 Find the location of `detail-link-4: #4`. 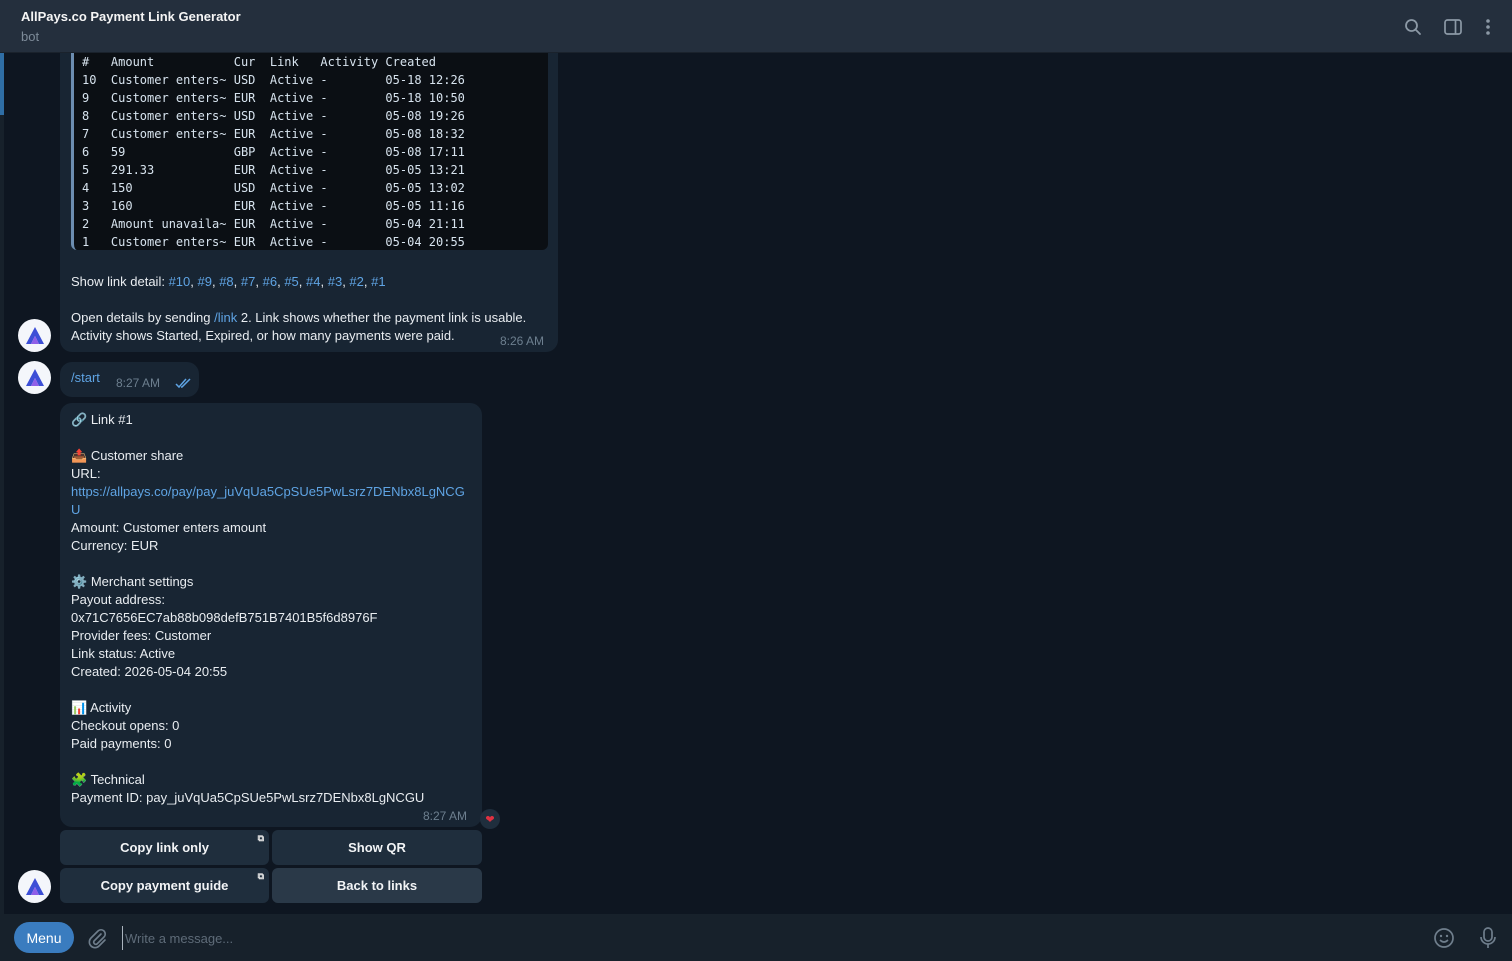

detail-link-4: #4 is located at coordinates (313, 281).